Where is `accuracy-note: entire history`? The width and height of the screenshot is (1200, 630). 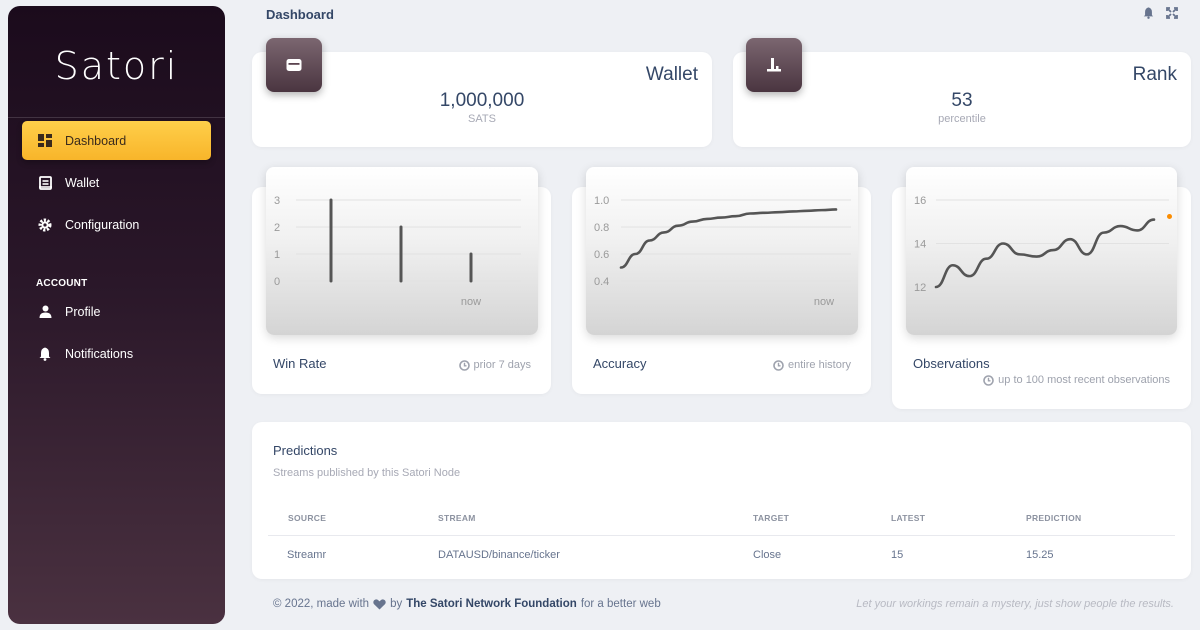
accuracy-note: entire history is located at coordinates (812, 365).